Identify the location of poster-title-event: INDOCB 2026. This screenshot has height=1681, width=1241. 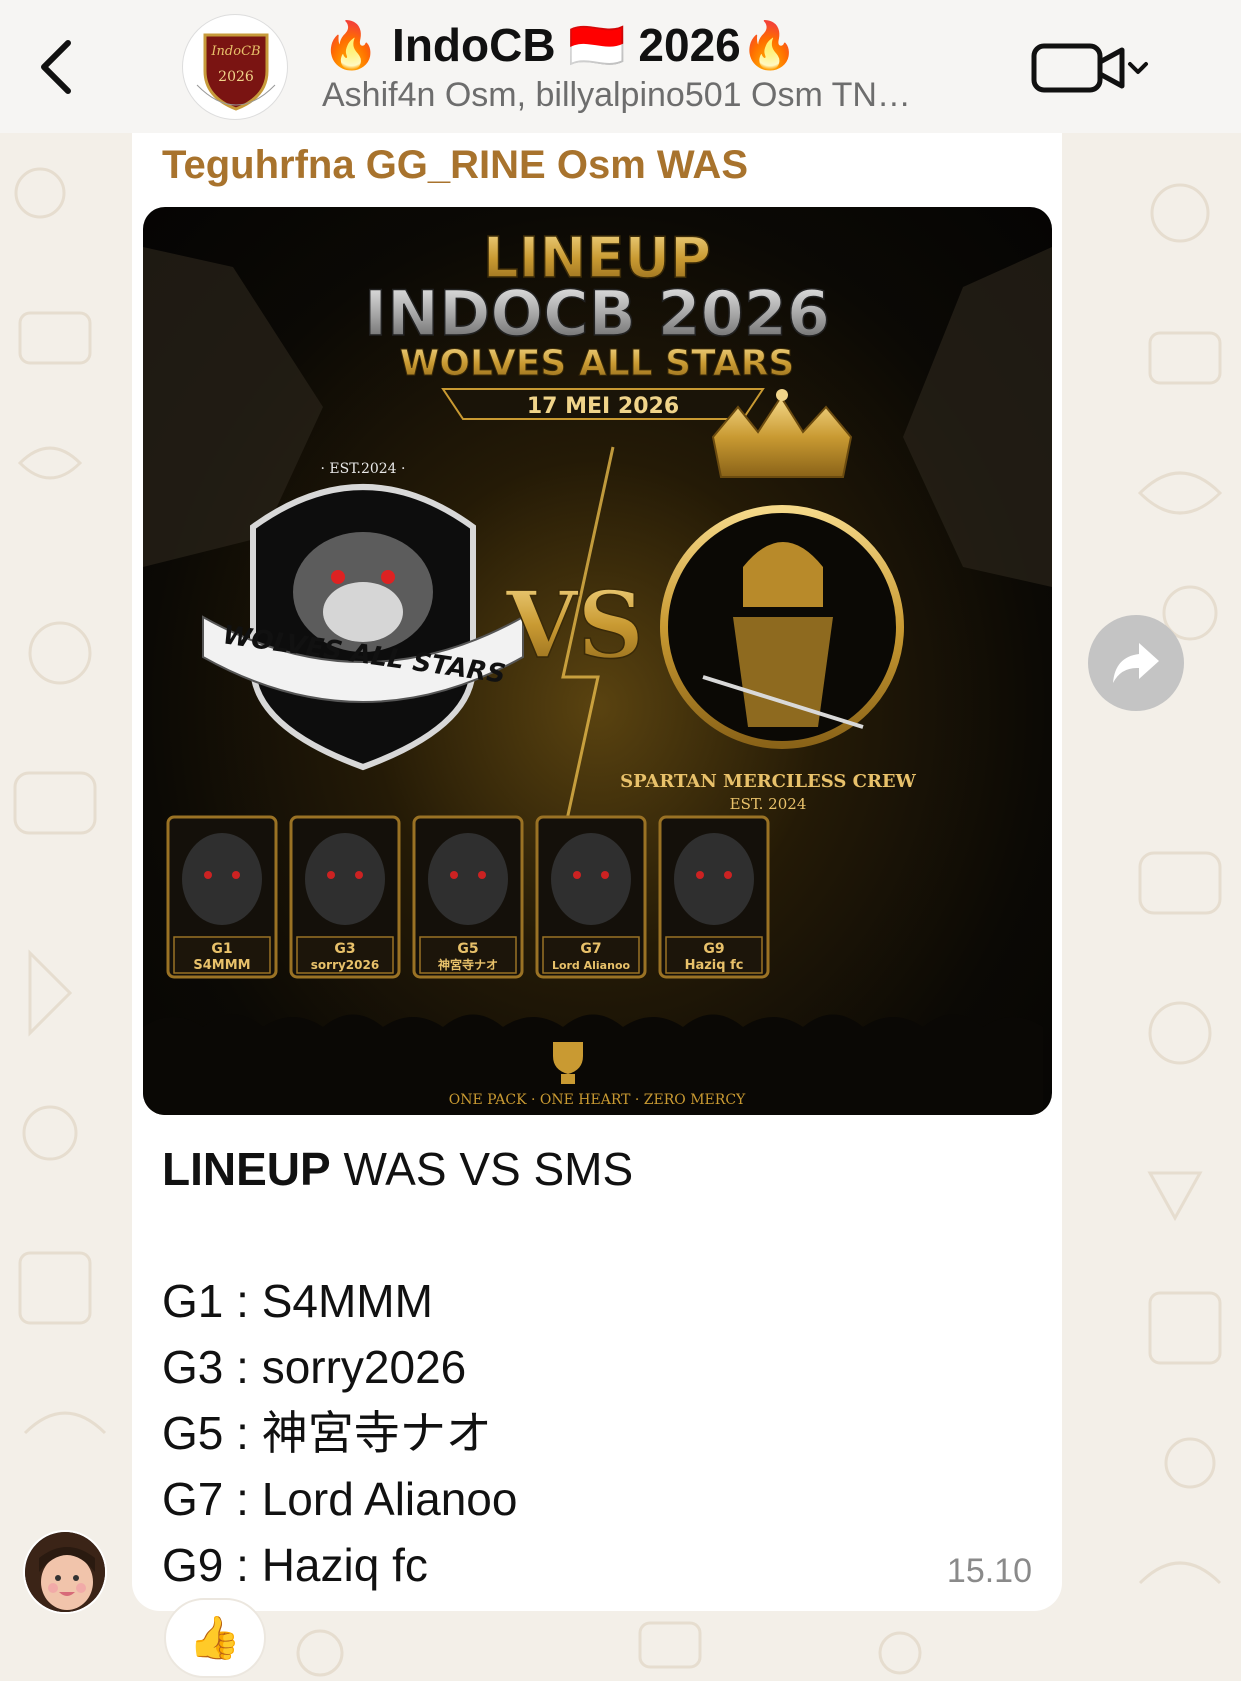
(597, 313).